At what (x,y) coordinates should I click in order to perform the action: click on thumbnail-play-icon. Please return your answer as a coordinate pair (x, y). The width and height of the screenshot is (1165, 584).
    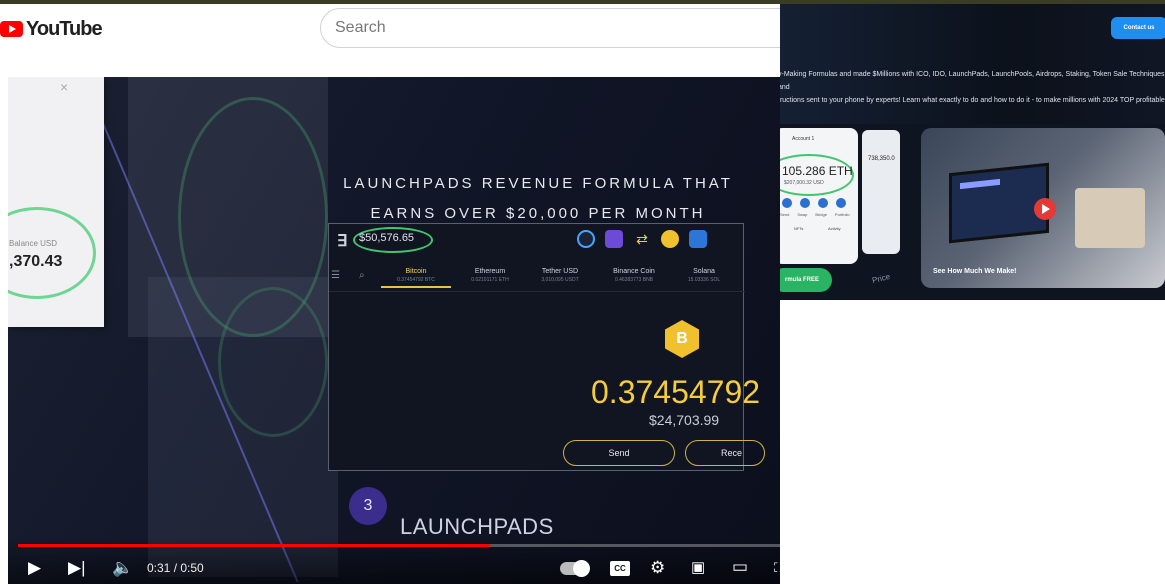
    Looking at the image, I should click on (1045, 209).